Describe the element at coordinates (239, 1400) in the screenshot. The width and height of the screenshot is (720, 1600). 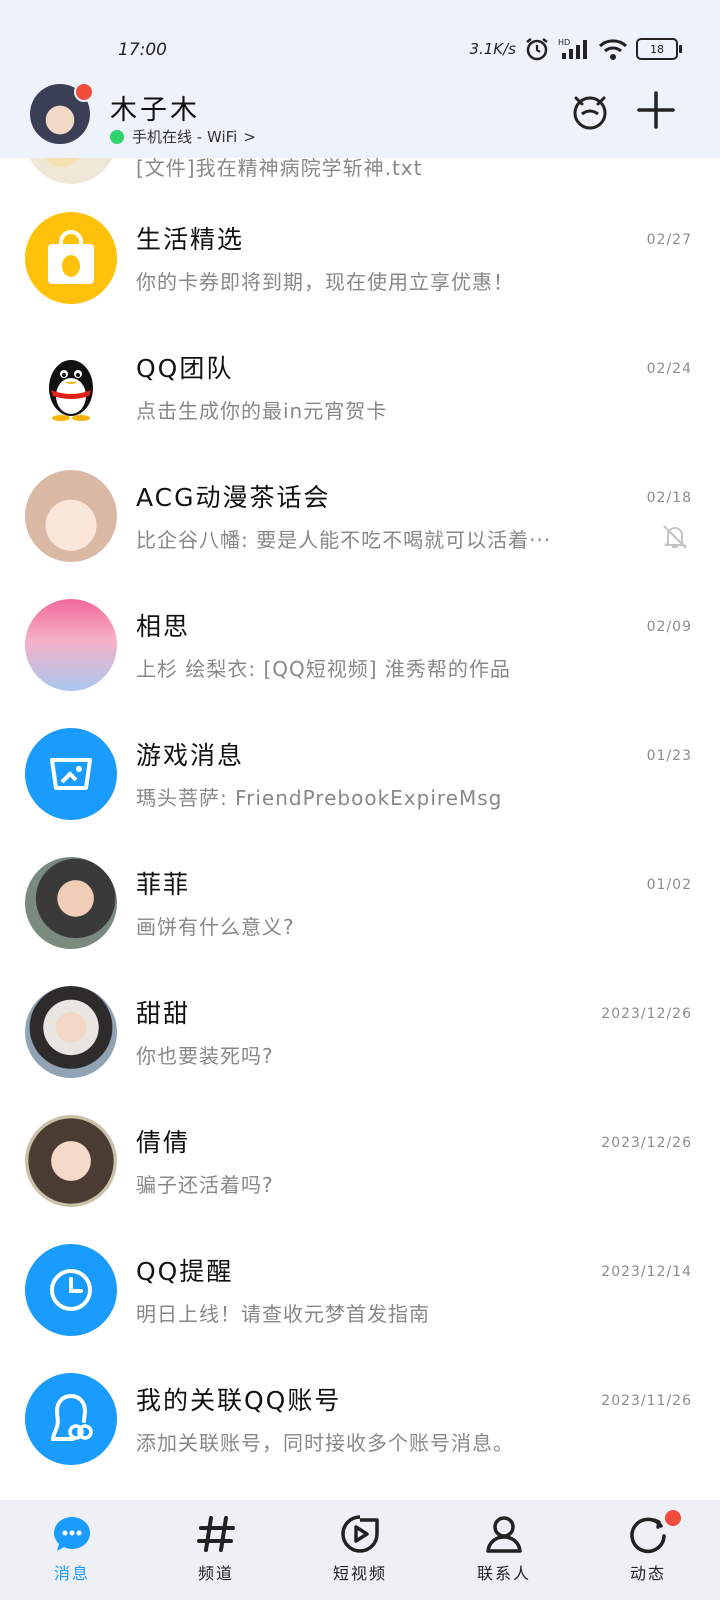
I see `conversation-title: 我的关联QQ账号` at that location.